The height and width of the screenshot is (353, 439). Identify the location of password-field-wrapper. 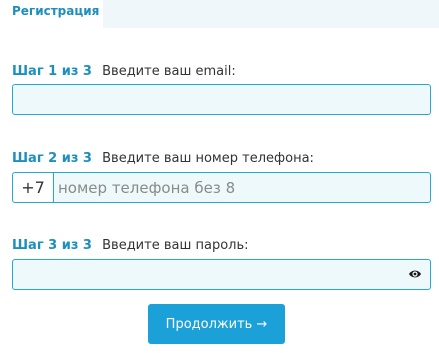
(221, 274).